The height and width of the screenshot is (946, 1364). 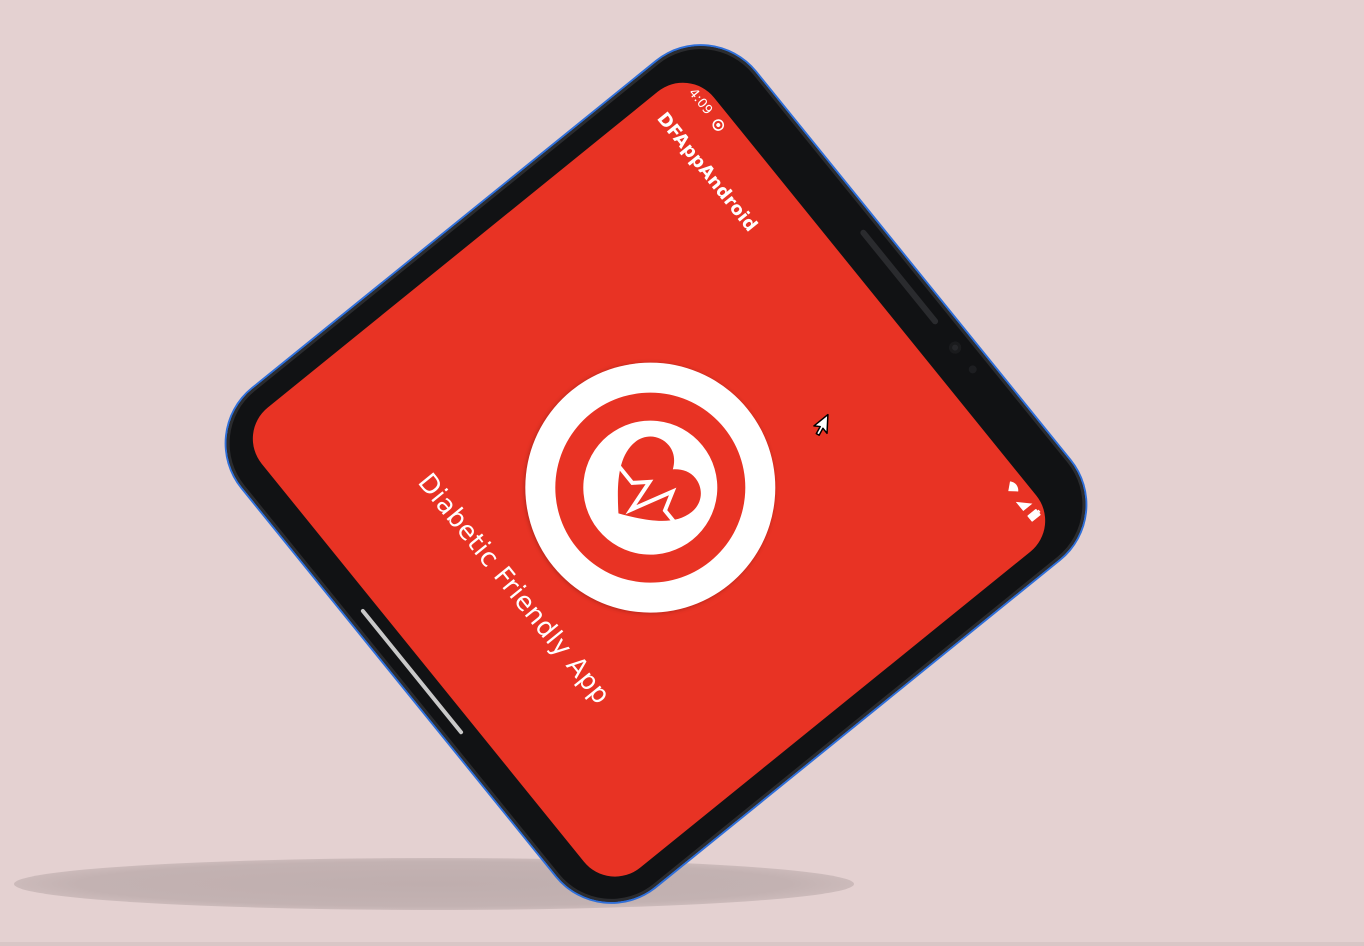 I want to click on mouse-cursor-icon, so click(x=821, y=424).